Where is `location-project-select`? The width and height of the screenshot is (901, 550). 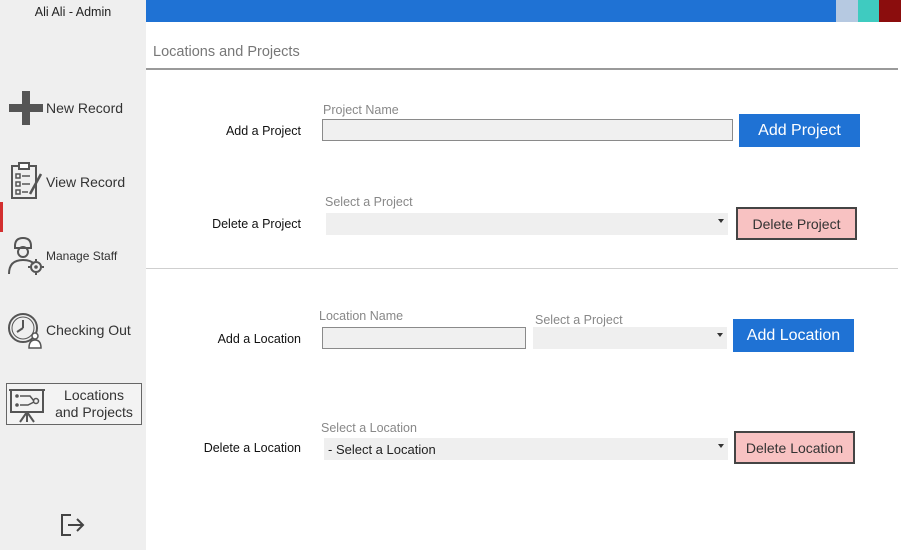
location-project-select is located at coordinates (630, 338).